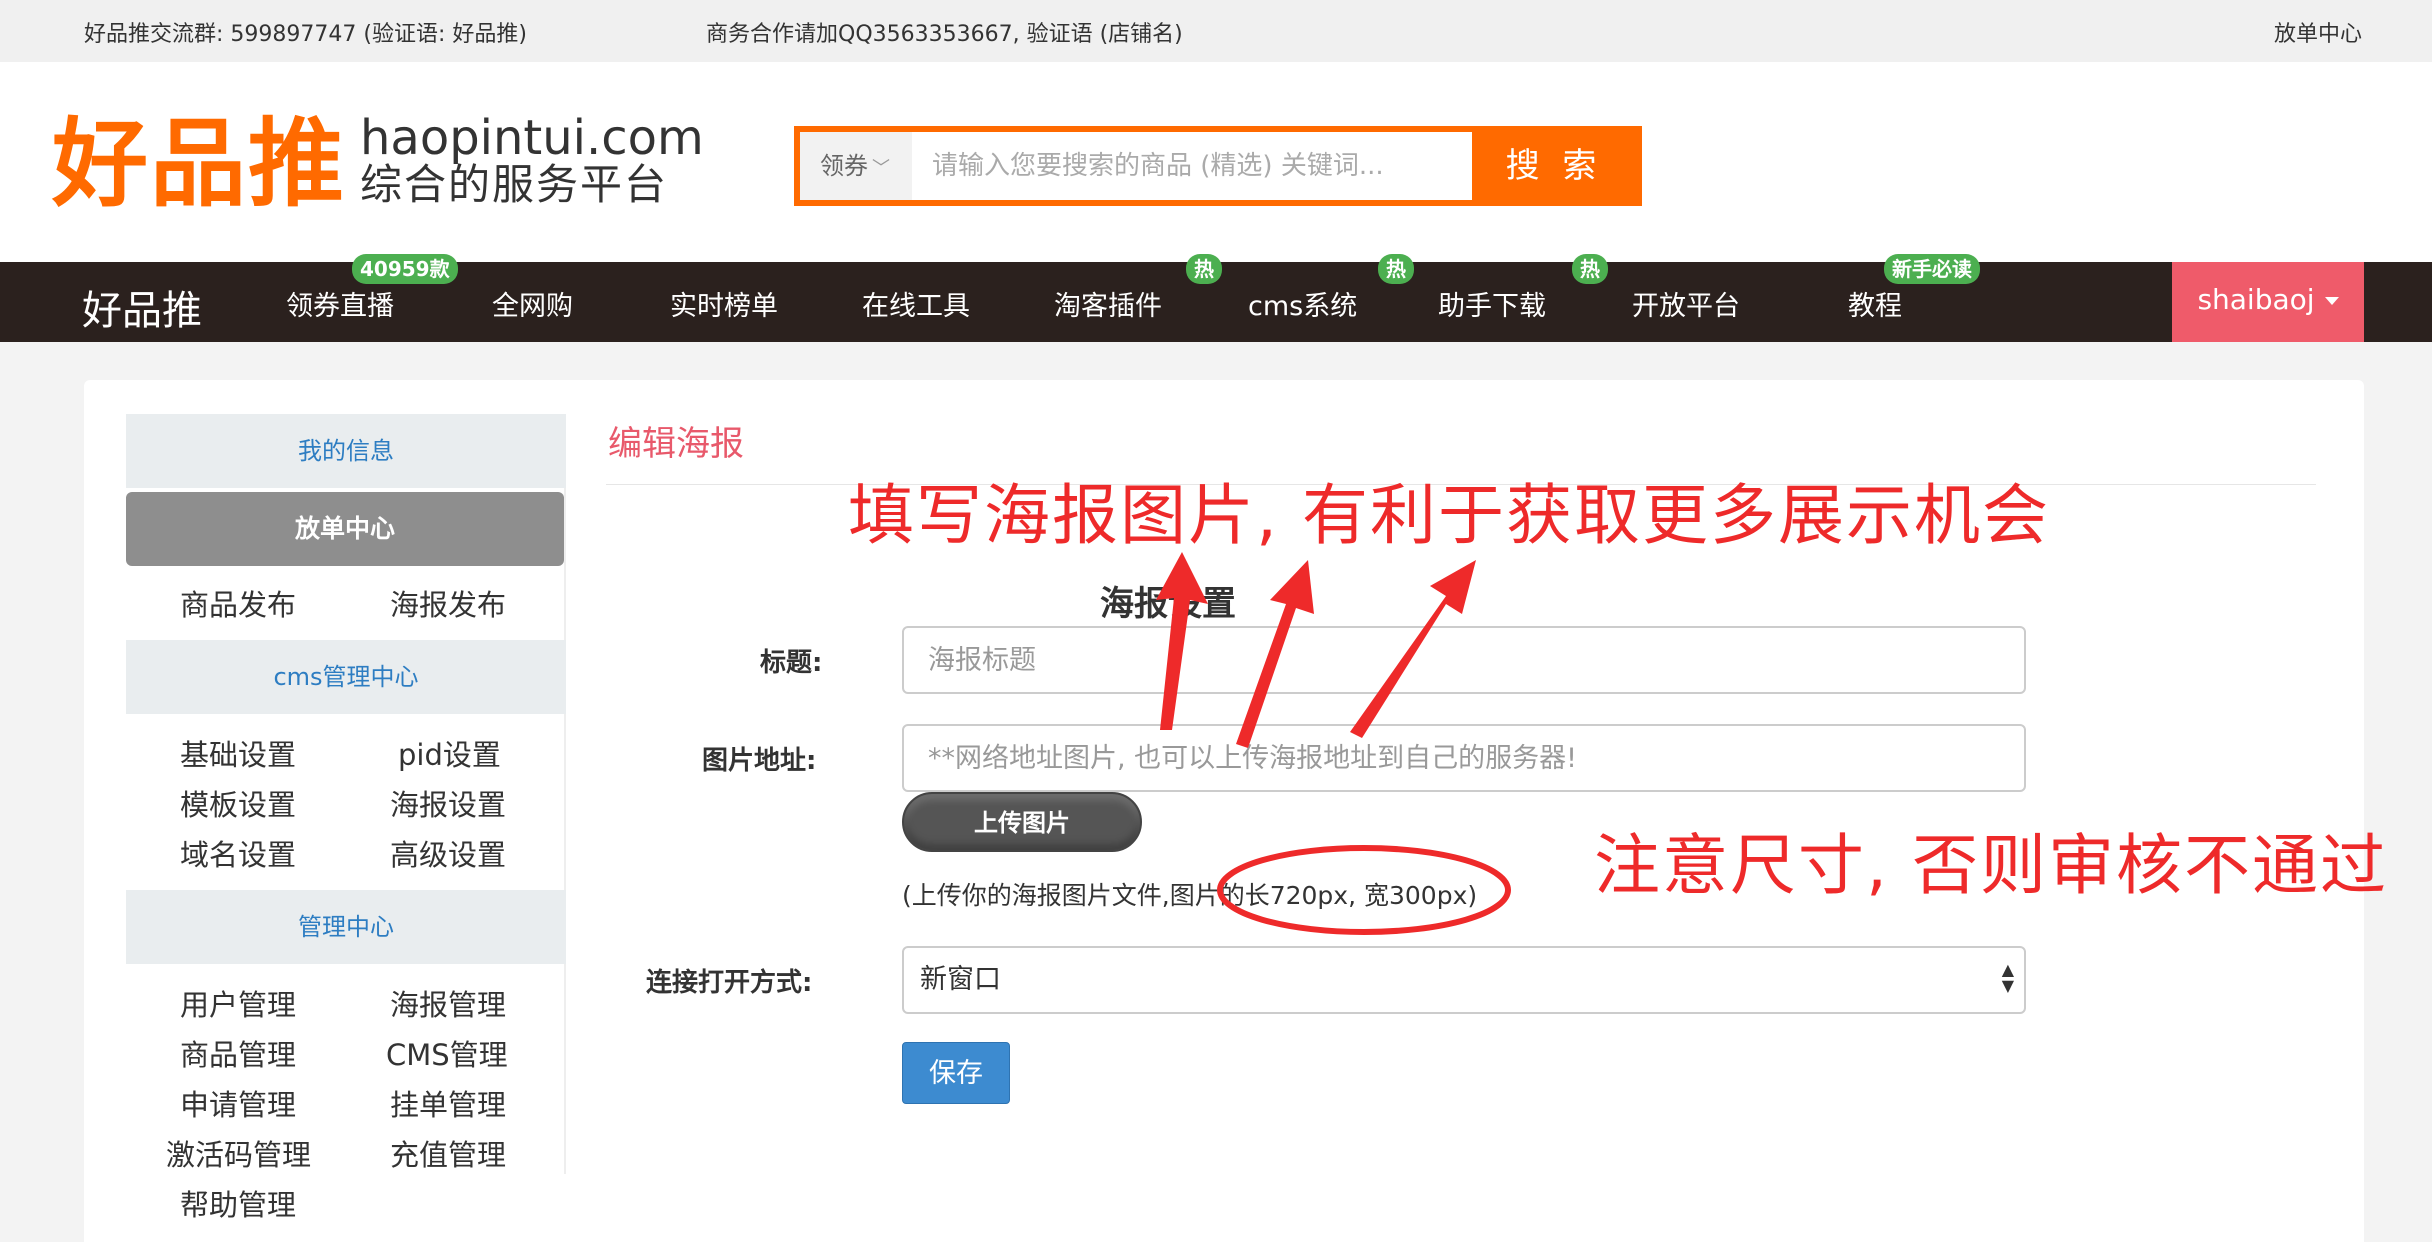 Image resolution: width=2432 pixels, height=1242 pixels. I want to click on chevron-down-icon: ﹀, so click(881, 168).